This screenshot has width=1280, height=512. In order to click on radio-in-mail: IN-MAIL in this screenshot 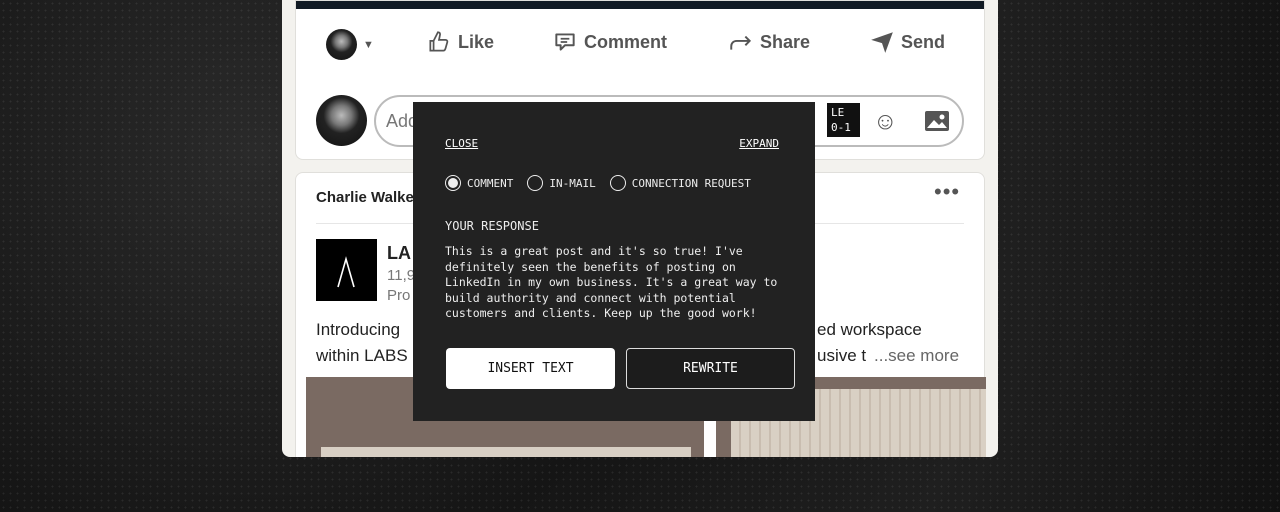, I will do `click(561, 183)`.